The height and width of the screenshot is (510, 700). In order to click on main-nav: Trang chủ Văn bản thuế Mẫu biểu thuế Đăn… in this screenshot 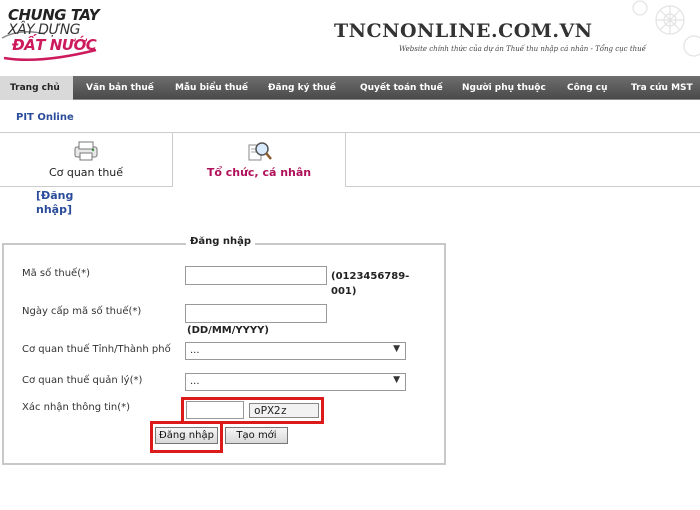, I will do `click(350, 88)`.